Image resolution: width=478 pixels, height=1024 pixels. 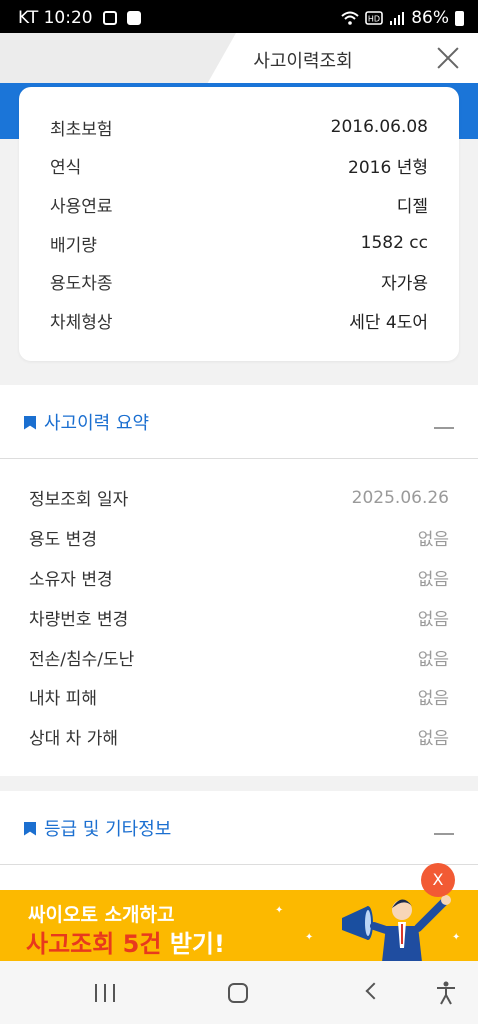 What do you see at coordinates (63, 540) in the screenshot?
I see `summary-label: 용도 변경` at bounding box center [63, 540].